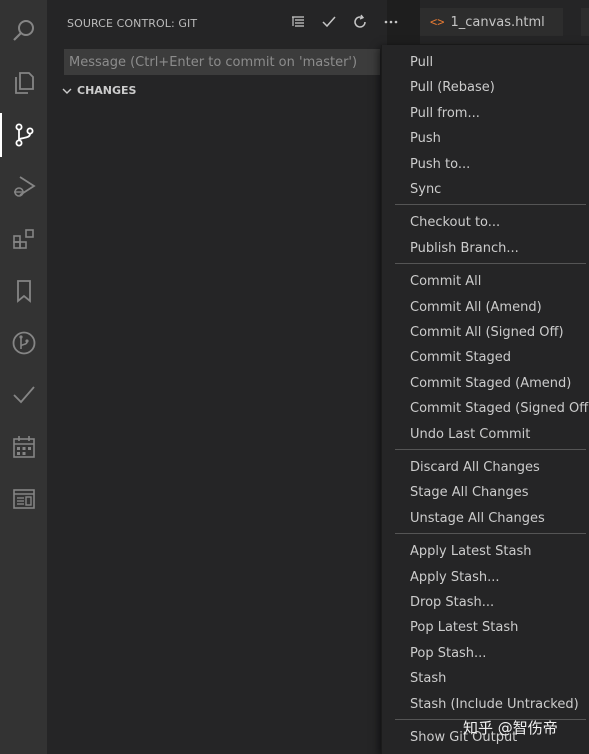  I want to click on files-icon, so click(23, 83).